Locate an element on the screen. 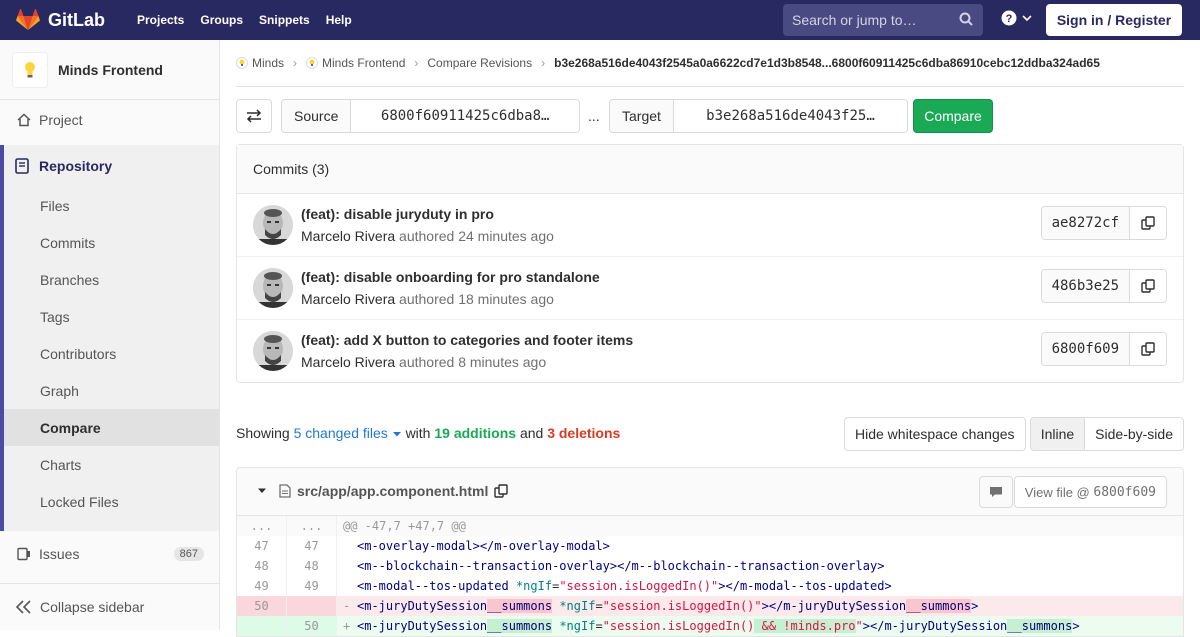 The image size is (1200, 637). and-label: and is located at coordinates (531, 433).